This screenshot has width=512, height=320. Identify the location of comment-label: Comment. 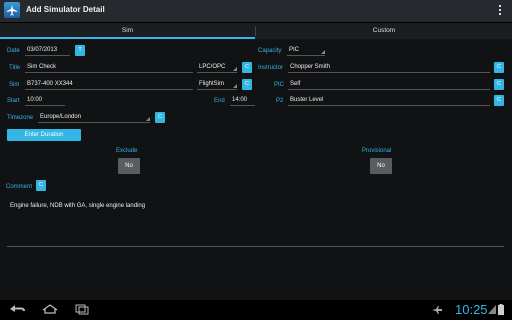
(19, 187).